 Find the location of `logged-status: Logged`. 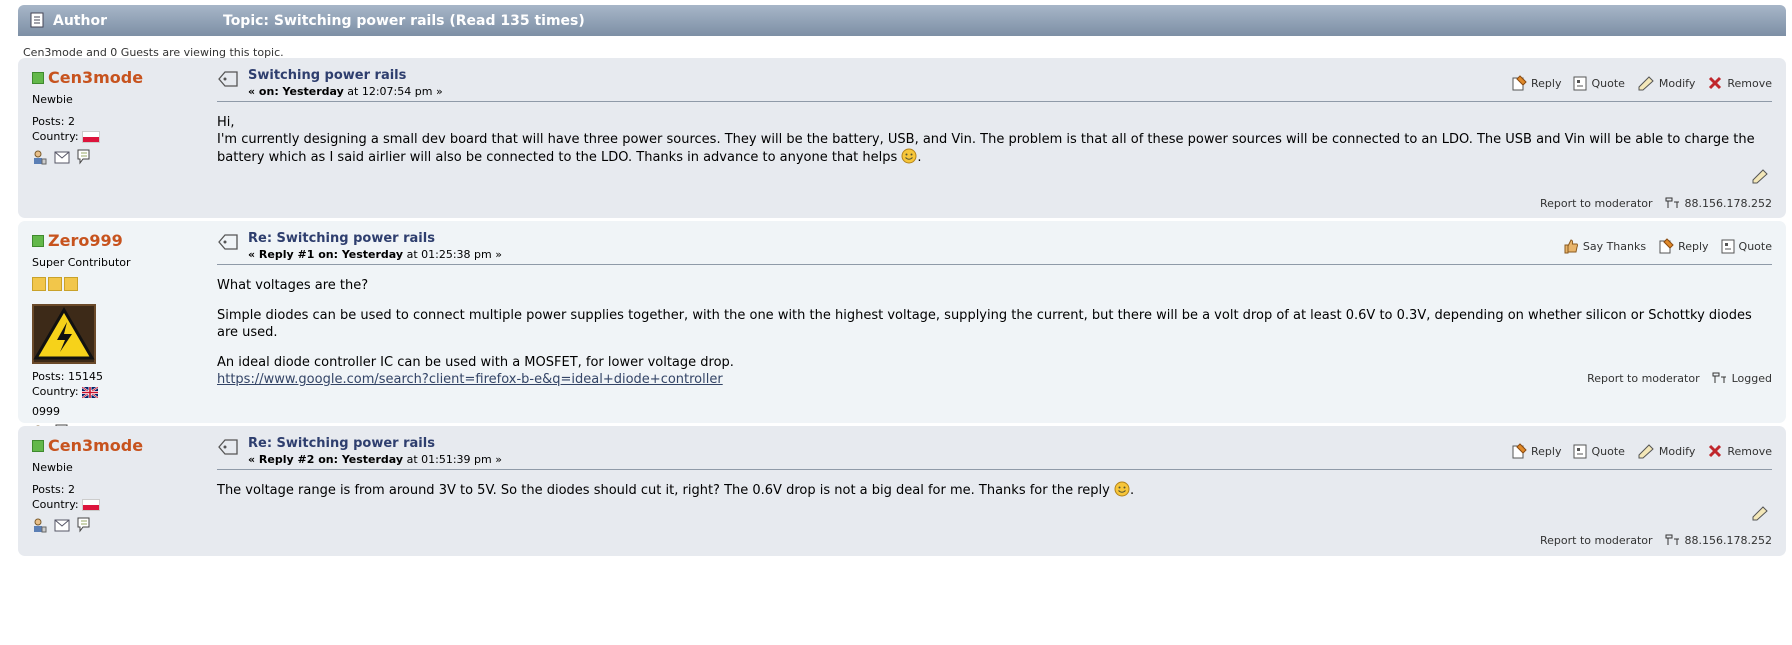

logged-status: Logged is located at coordinates (1742, 378).